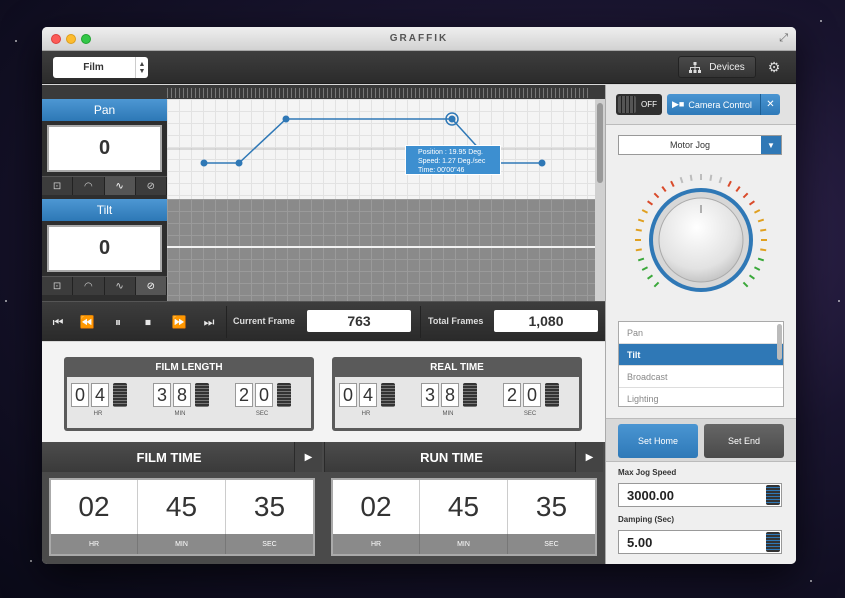  I want to click on axis-list-item: Broadcast, so click(701, 377).